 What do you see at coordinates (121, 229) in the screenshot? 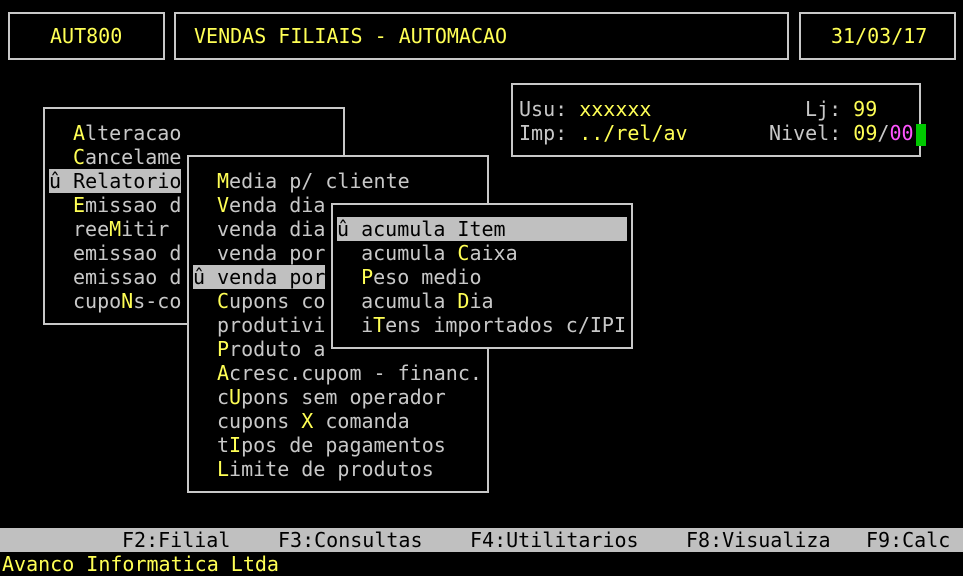
I see `menu-item-reemitir: reeMitir` at bounding box center [121, 229].